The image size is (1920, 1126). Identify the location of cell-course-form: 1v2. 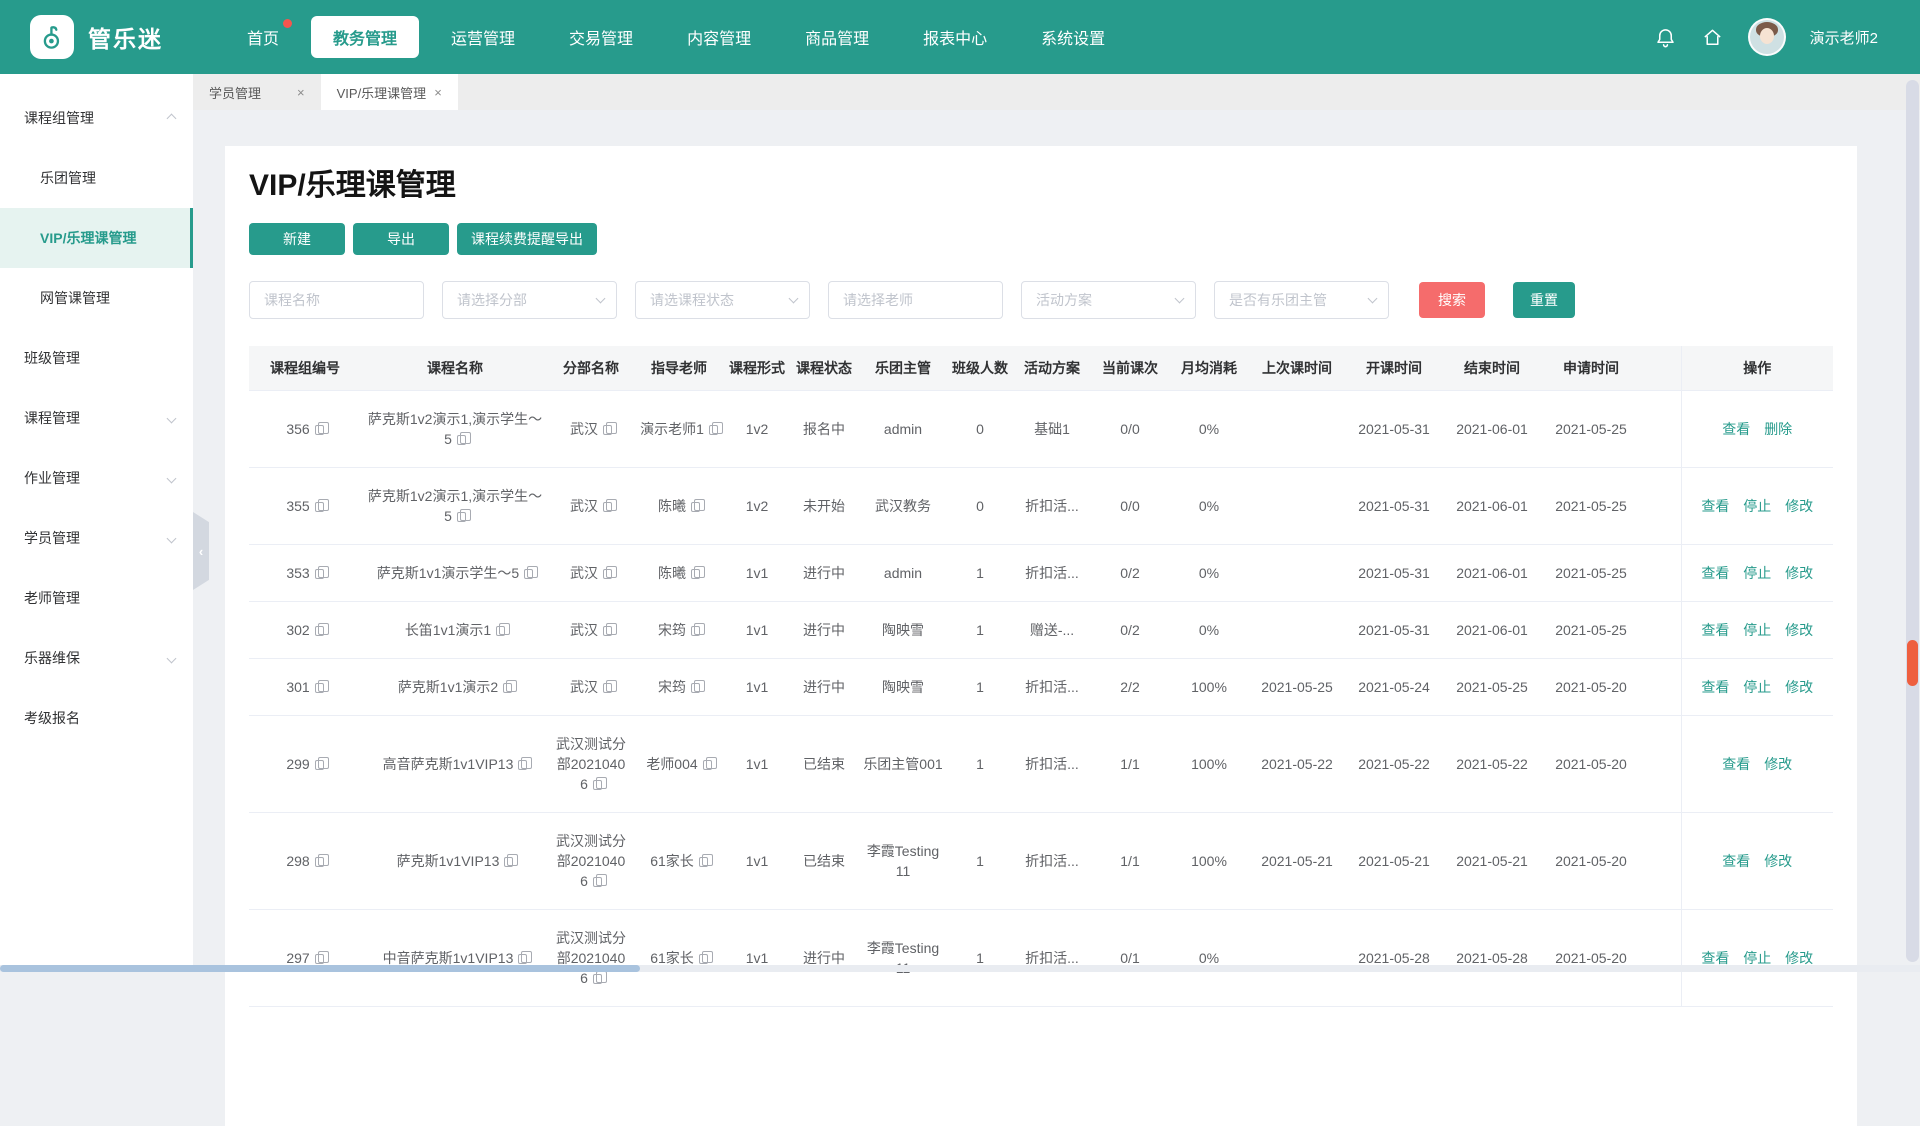
(757, 506).